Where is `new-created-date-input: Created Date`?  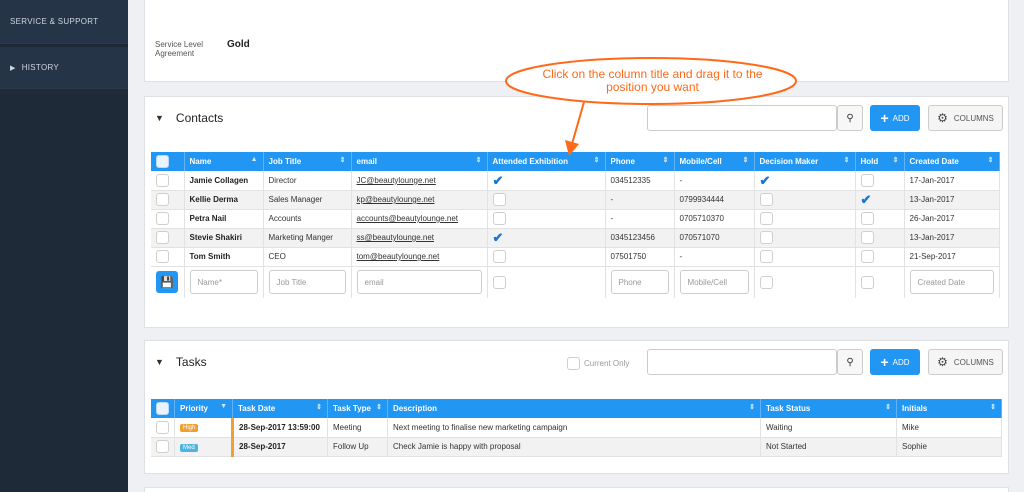
new-created-date-input: Created Date is located at coordinates (951, 282).